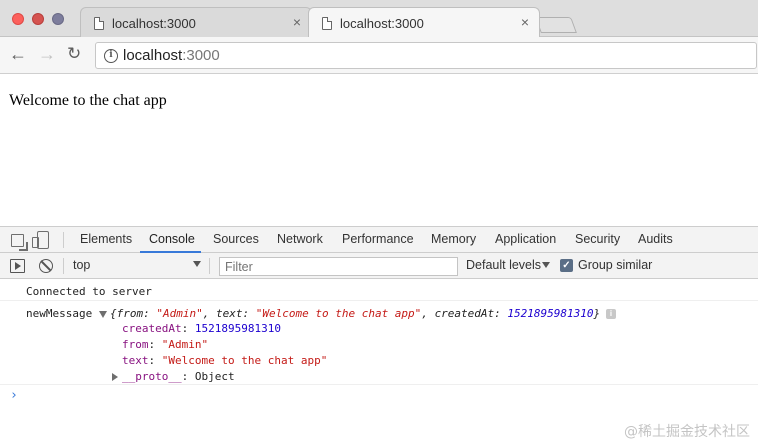 This screenshot has height=447, width=758. What do you see at coordinates (135, 360) in the screenshot?
I see `property-key: text` at bounding box center [135, 360].